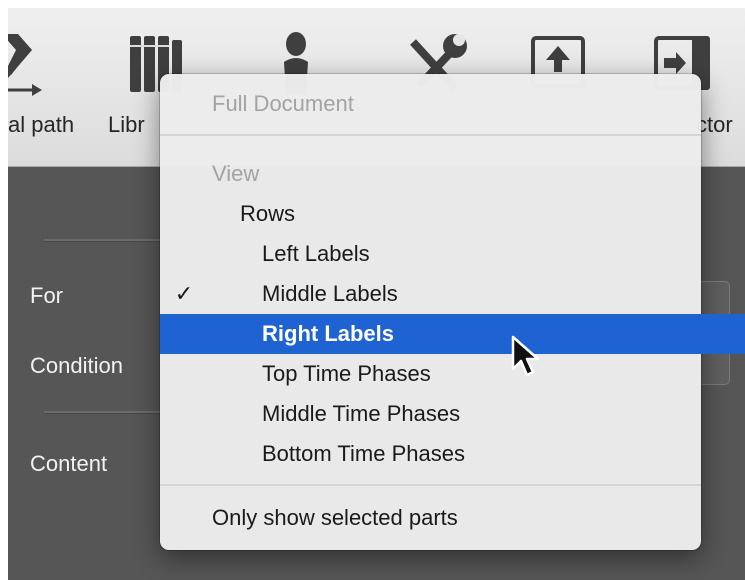 This screenshot has height=580, width=745. Describe the element at coordinates (452, 214) in the screenshot. I see `menu-item-rows: Rows` at that location.